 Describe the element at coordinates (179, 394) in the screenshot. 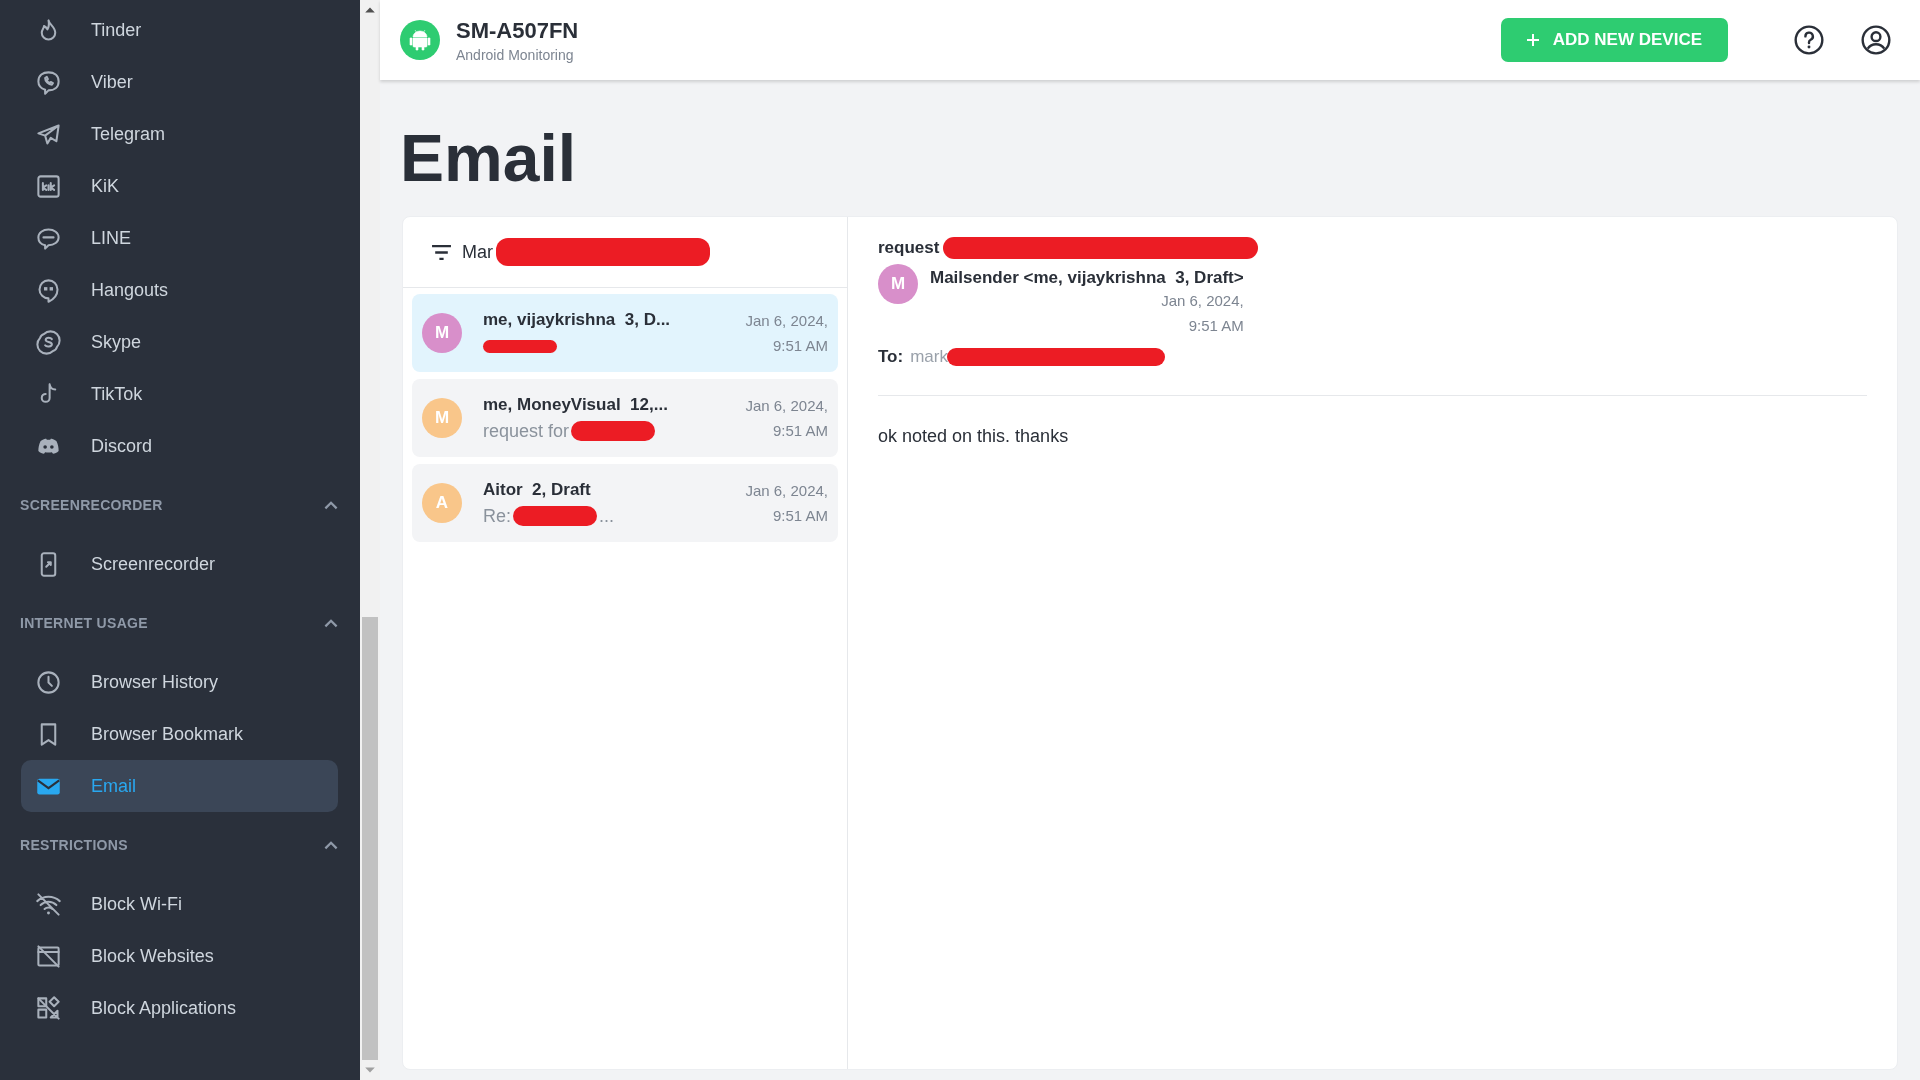

I see `sidebar-item: TikTok` at that location.